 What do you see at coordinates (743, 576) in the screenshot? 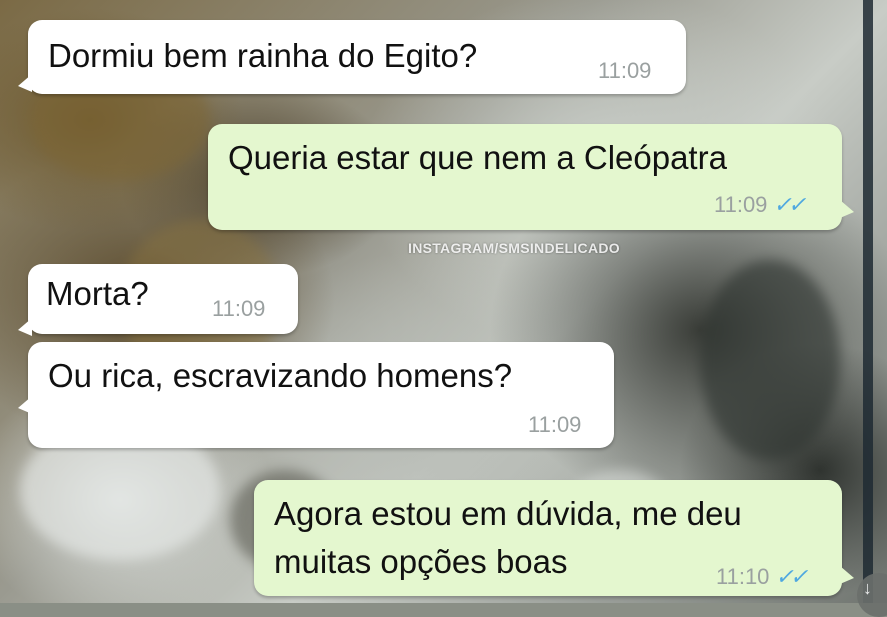
I see `message-time: 11:10` at bounding box center [743, 576].